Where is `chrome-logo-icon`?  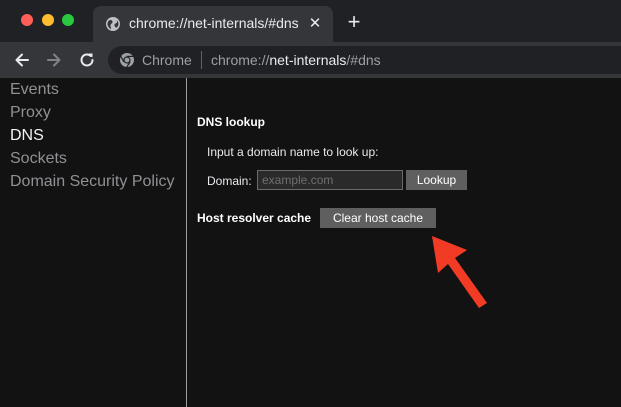 chrome-logo-icon is located at coordinates (127, 60).